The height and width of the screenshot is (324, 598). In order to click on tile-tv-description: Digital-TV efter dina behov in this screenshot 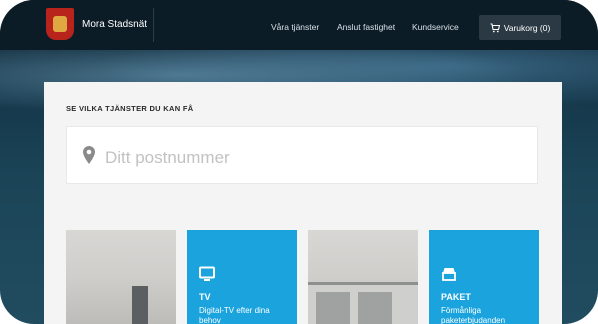, I will do `click(234, 315)`.